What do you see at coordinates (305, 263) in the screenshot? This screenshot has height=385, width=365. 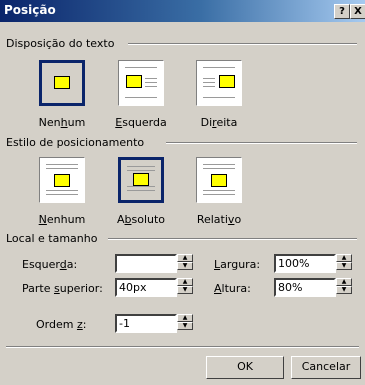 I see `width-input: 100%` at bounding box center [305, 263].